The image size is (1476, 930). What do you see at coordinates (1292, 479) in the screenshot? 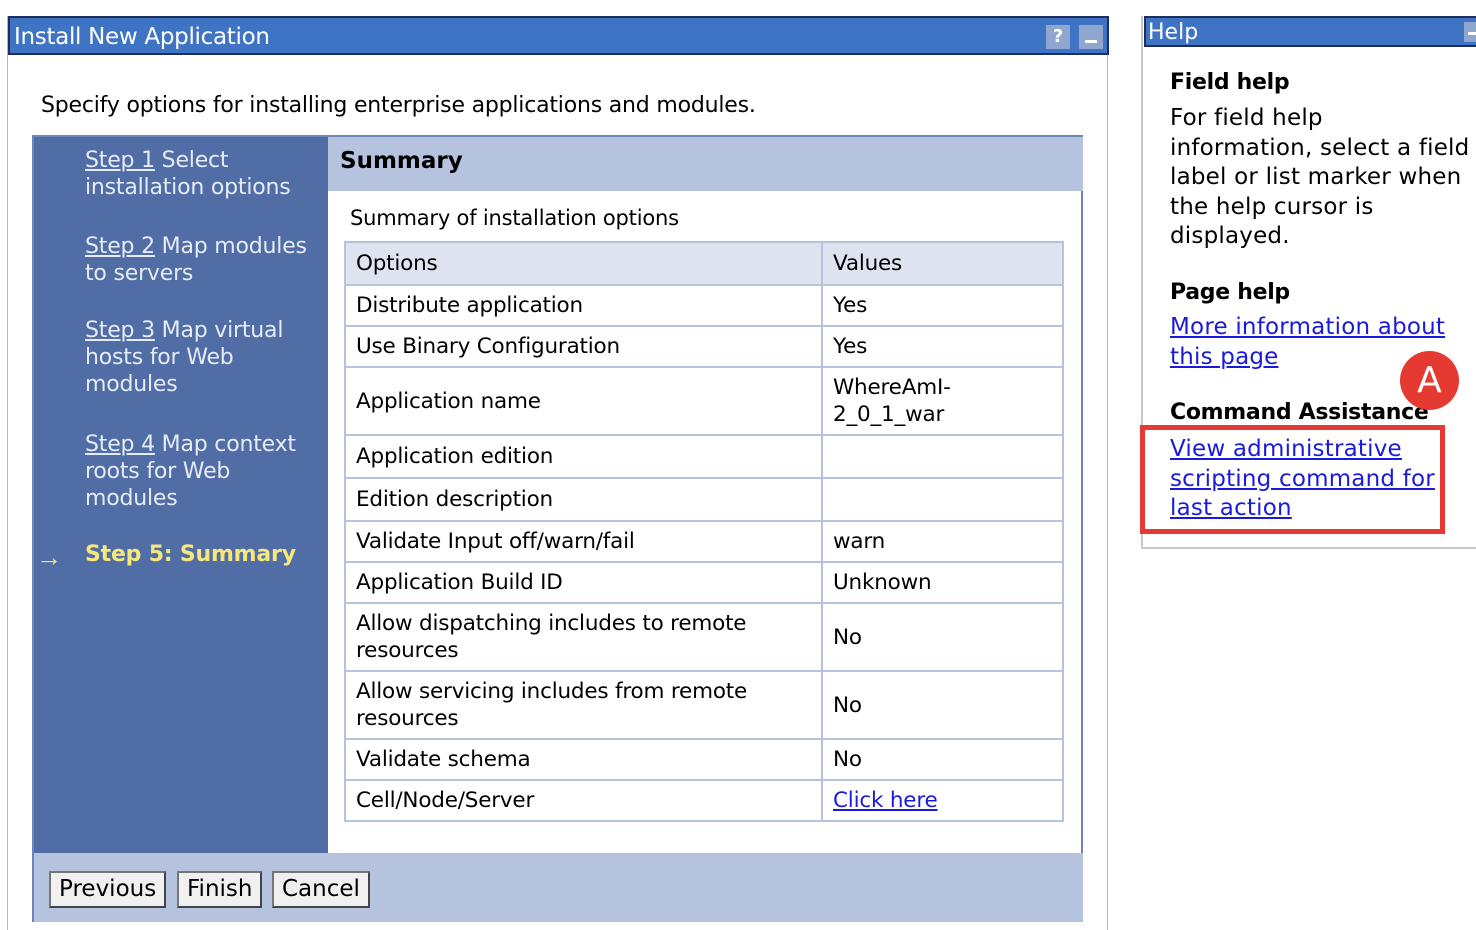
I see `annotation-highlight-box` at bounding box center [1292, 479].